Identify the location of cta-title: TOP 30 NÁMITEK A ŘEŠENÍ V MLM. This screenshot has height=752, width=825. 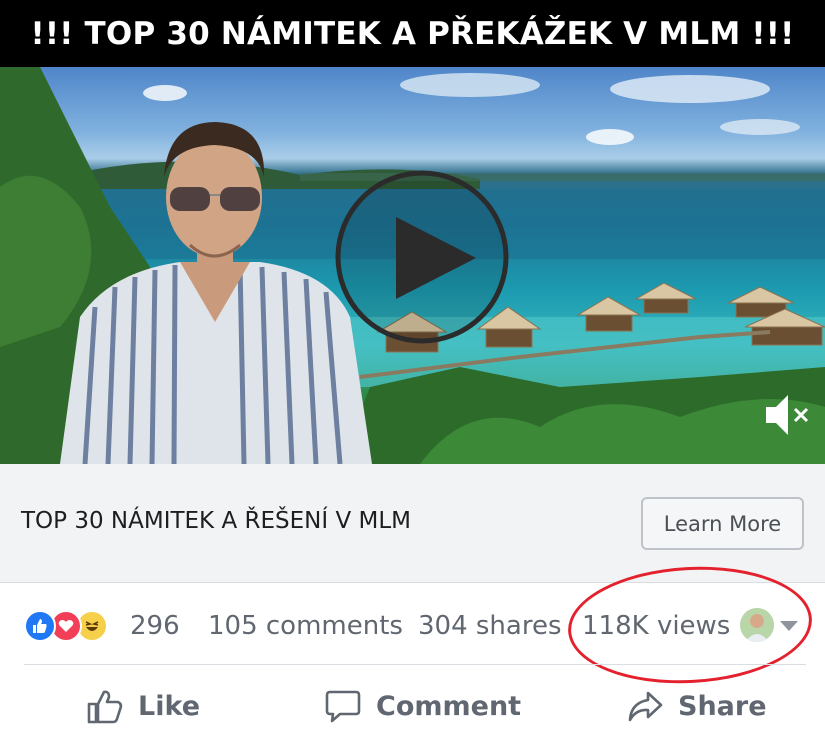
(216, 521).